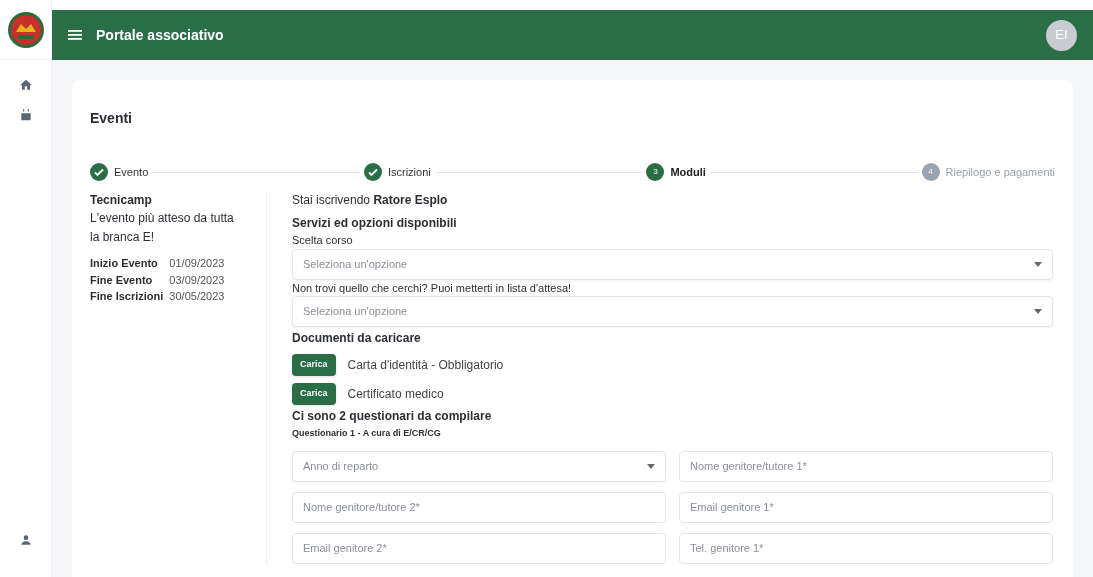 Image resolution: width=1093 pixels, height=577 pixels. Describe the element at coordinates (160, 35) in the screenshot. I see `app-title: Portale associativo` at that location.